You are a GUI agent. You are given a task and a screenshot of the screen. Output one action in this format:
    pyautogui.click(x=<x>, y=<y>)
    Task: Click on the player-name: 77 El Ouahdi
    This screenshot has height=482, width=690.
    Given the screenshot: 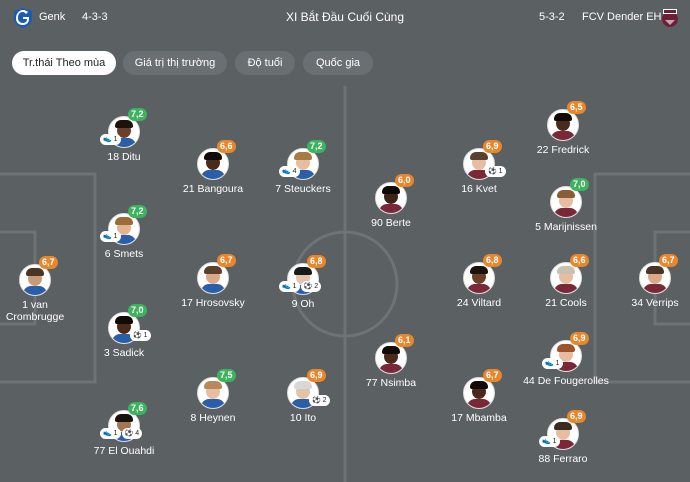 What is the action you would take?
    pyautogui.click(x=124, y=451)
    